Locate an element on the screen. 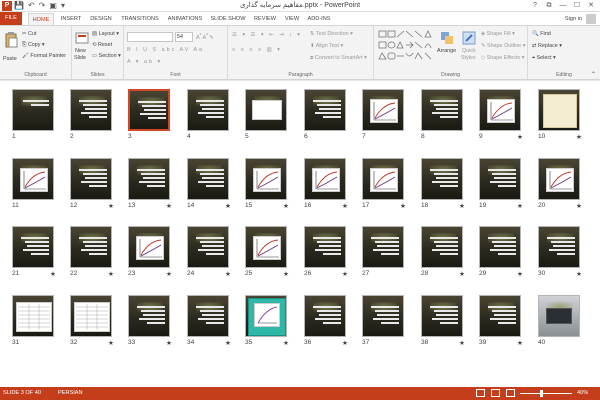 Image resolution: width=600 pixels, height=400 pixels. slide-text-line is located at coordinates (447, 109).